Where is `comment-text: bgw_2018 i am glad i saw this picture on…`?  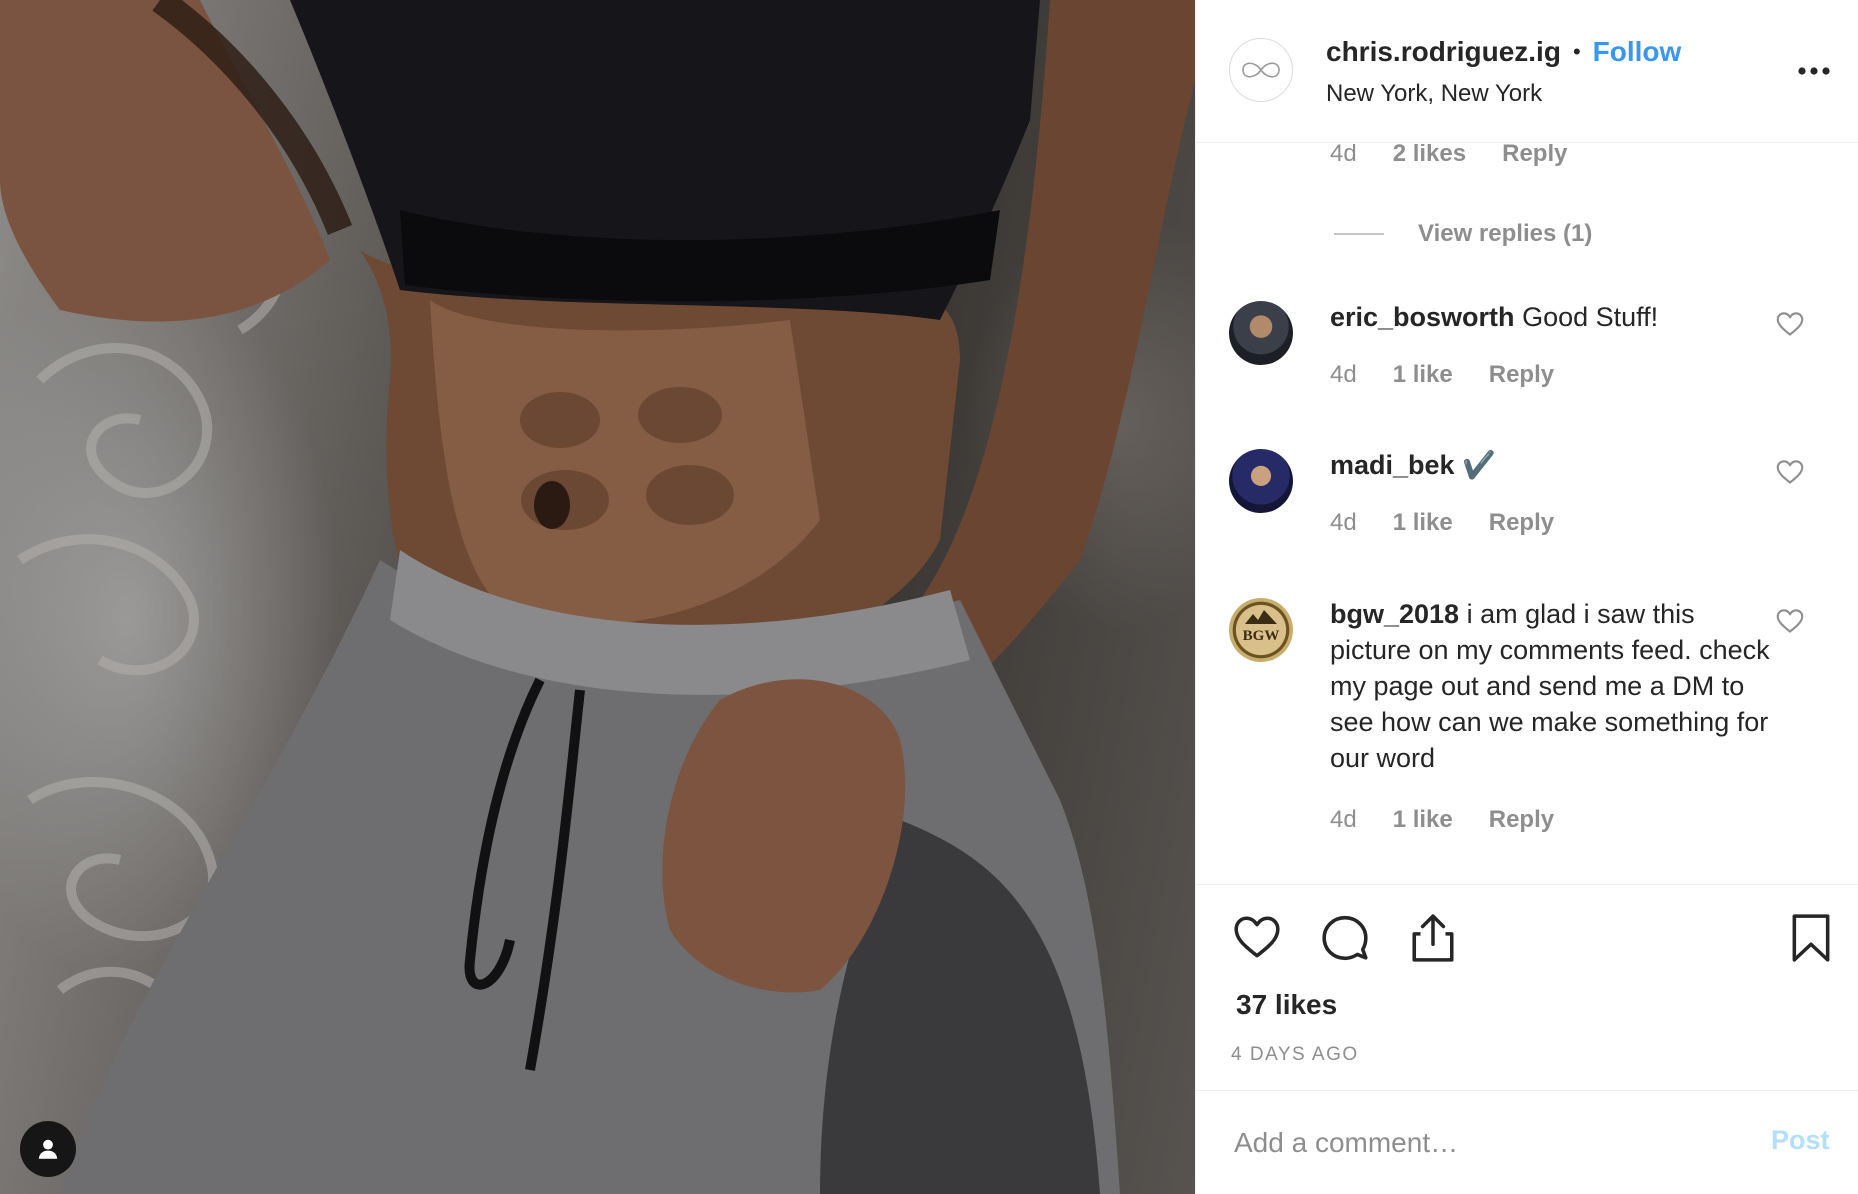
comment-text: bgw_2018 i am glad i saw this picture on… is located at coordinates (1550, 686).